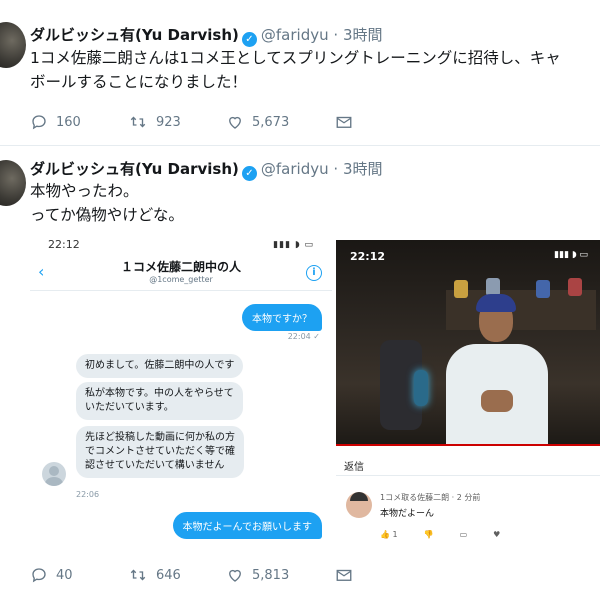 The image size is (600, 600). What do you see at coordinates (314, 273) in the screenshot?
I see `info-icon: i` at bounding box center [314, 273].